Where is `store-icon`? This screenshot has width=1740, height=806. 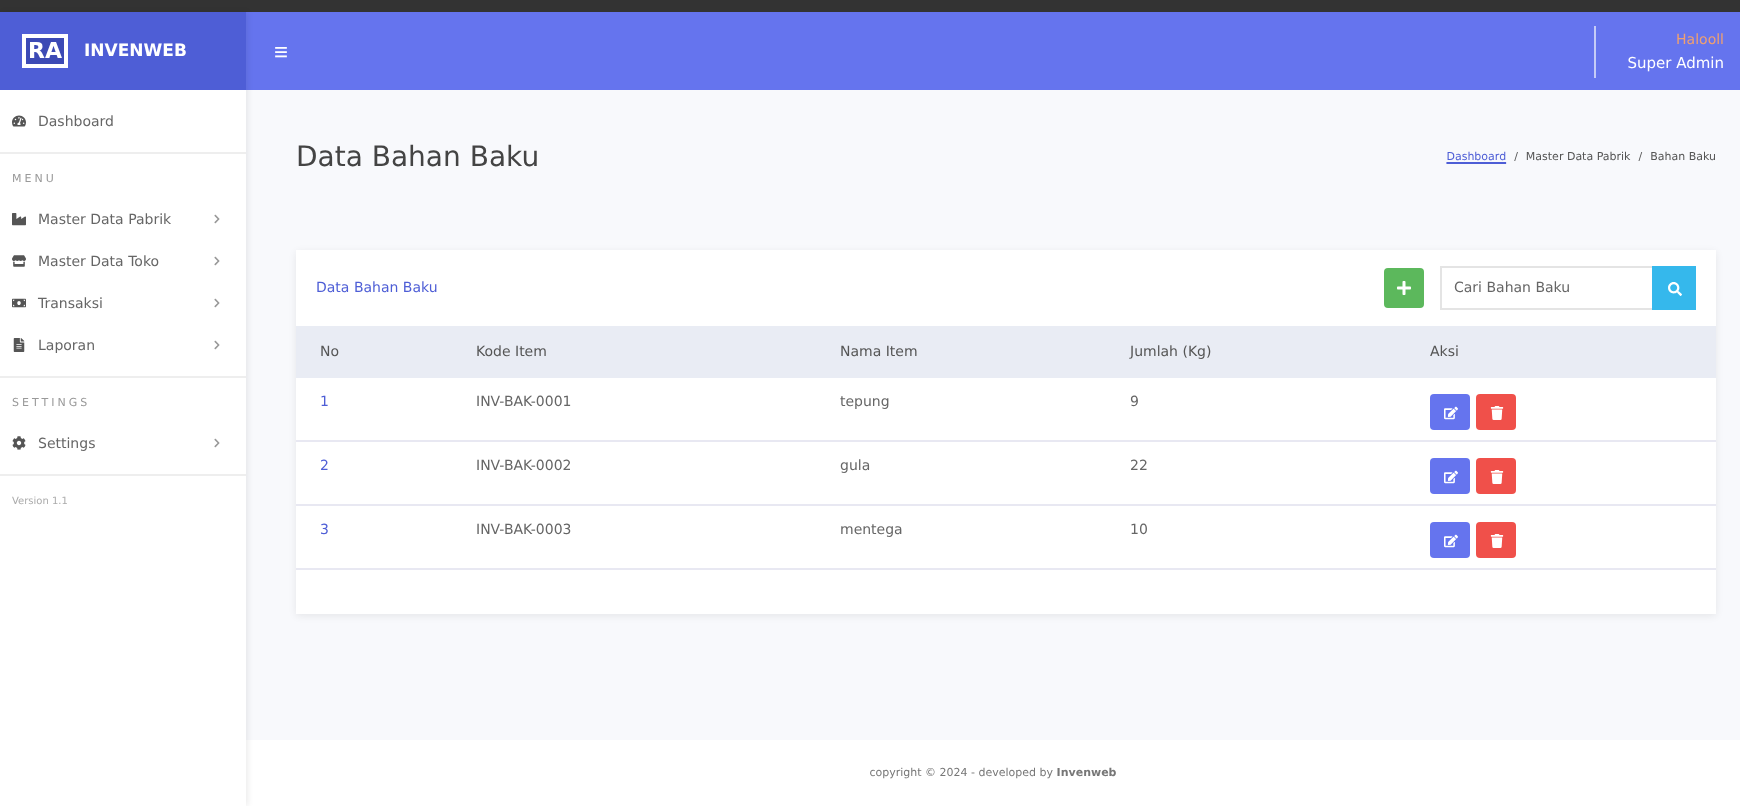
store-icon is located at coordinates (19, 261).